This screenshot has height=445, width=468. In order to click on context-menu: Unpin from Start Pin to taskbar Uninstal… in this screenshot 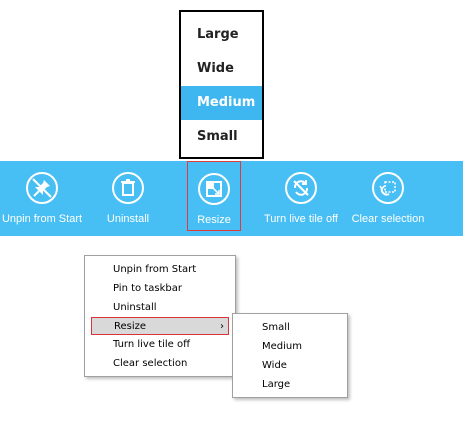, I will do `click(160, 316)`.